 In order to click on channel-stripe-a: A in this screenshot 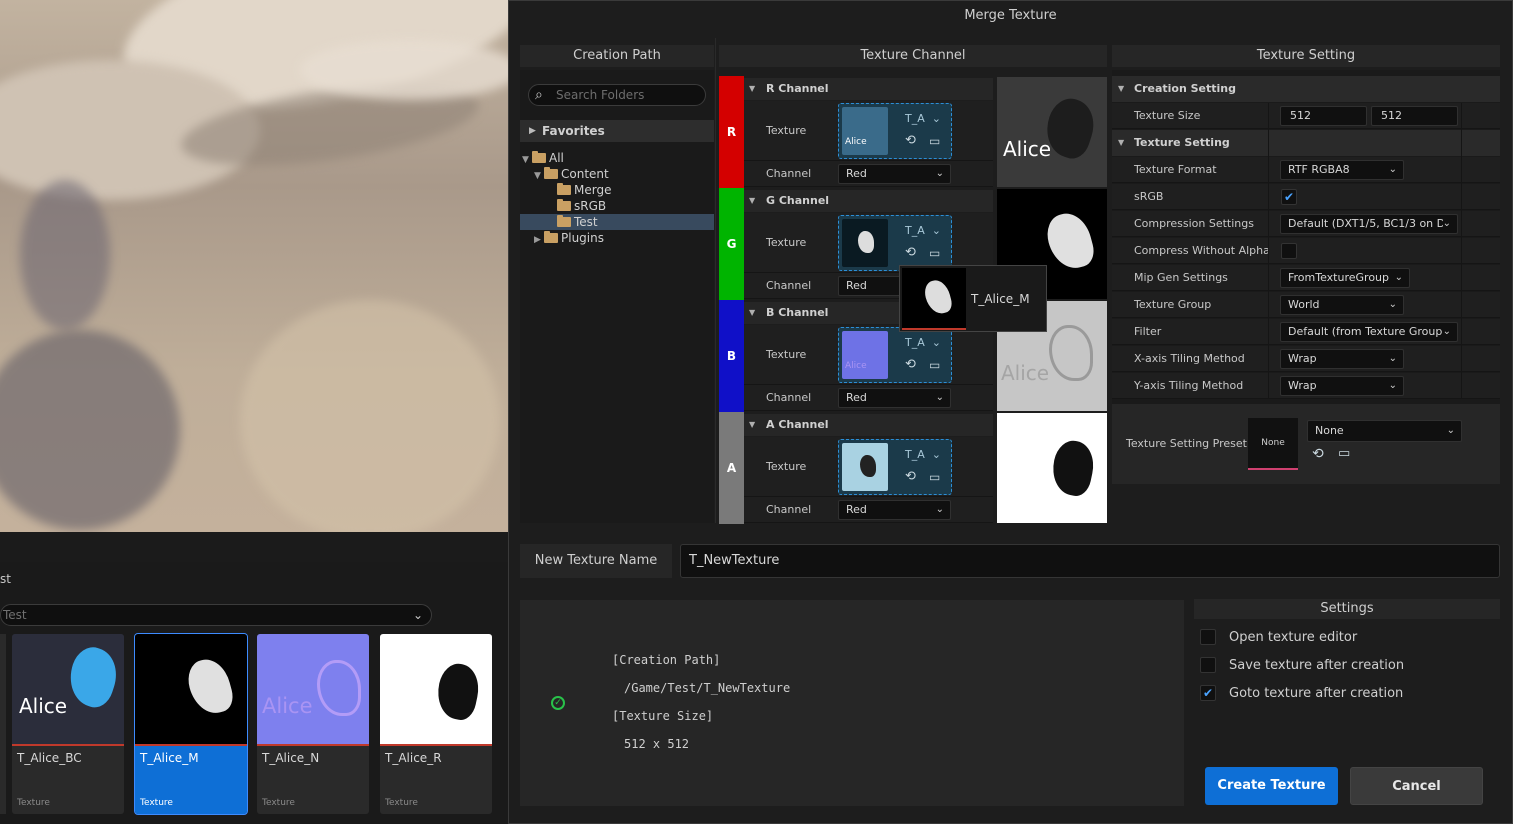, I will do `click(731, 468)`.